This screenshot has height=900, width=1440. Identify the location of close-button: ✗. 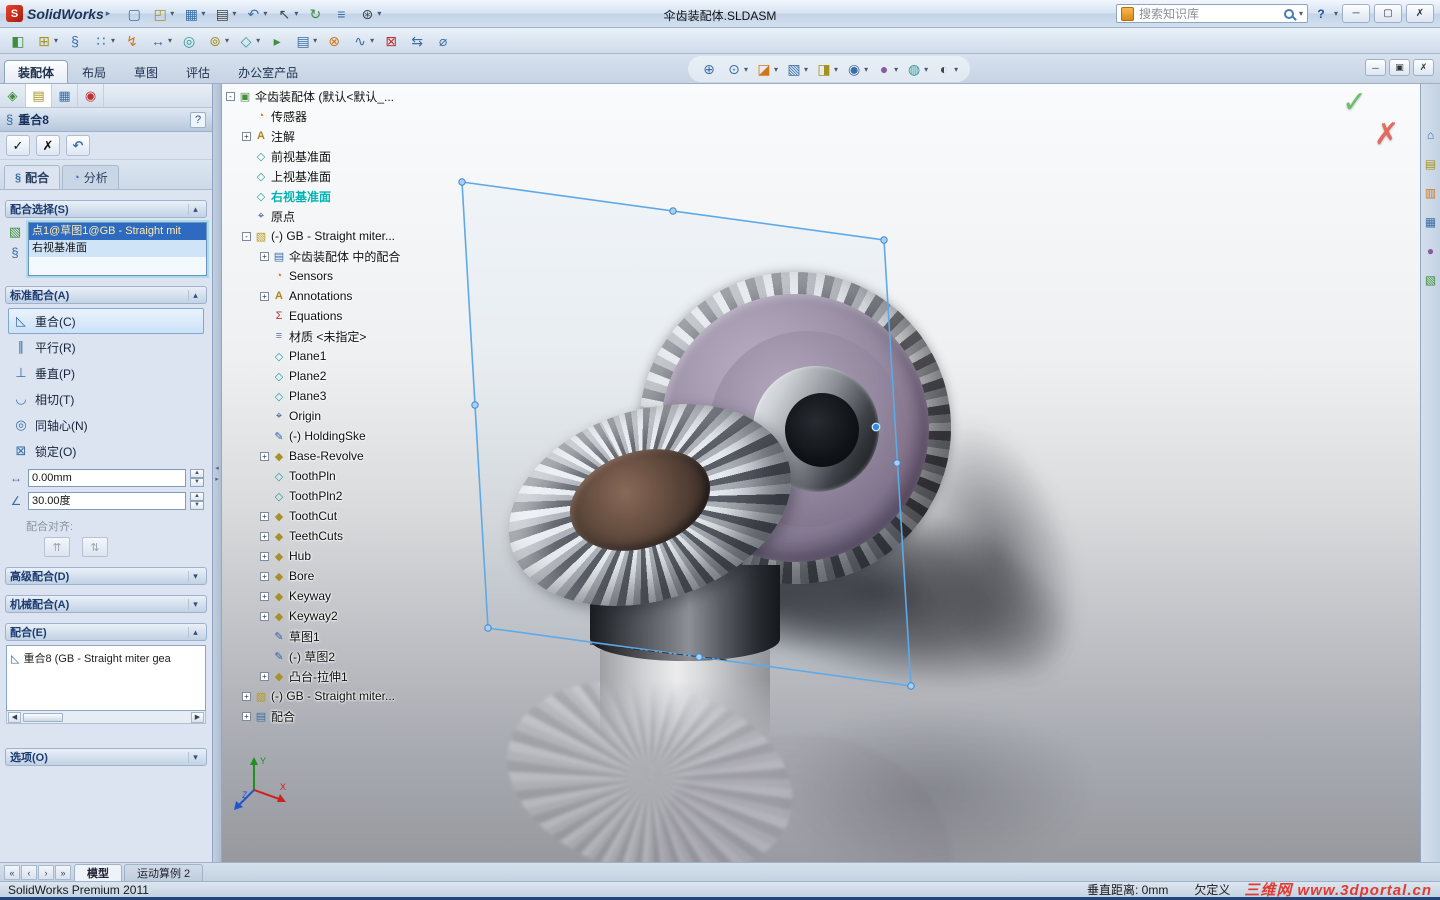
(1420, 13).